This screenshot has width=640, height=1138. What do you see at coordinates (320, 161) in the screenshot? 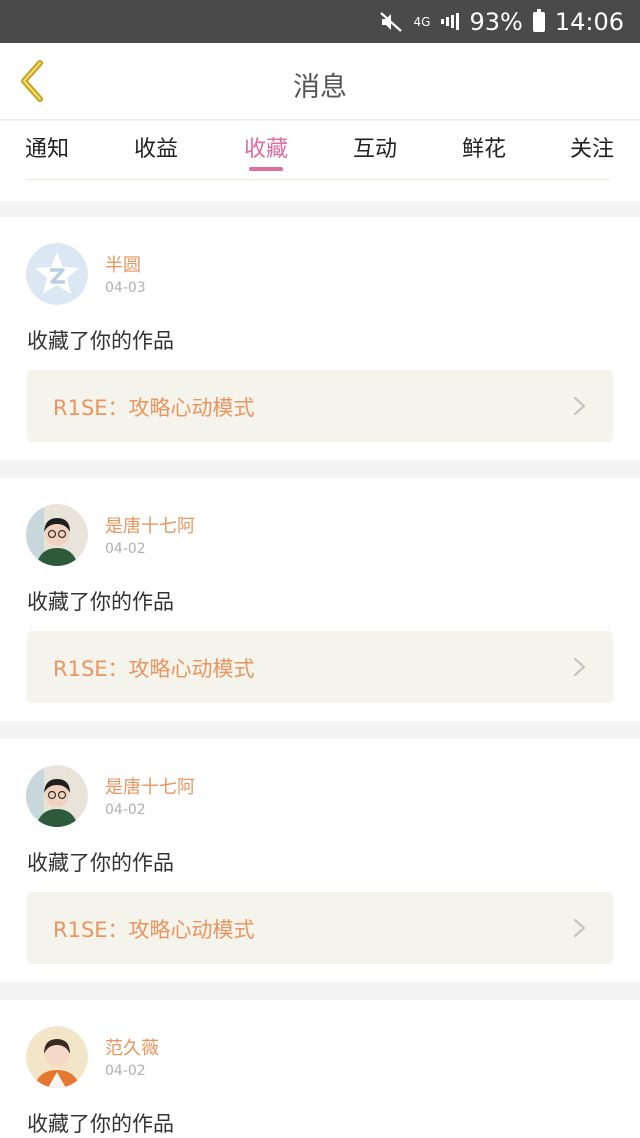
I see `tab-bar: 通知 收益 收藏 互动 鲜花 关注` at bounding box center [320, 161].